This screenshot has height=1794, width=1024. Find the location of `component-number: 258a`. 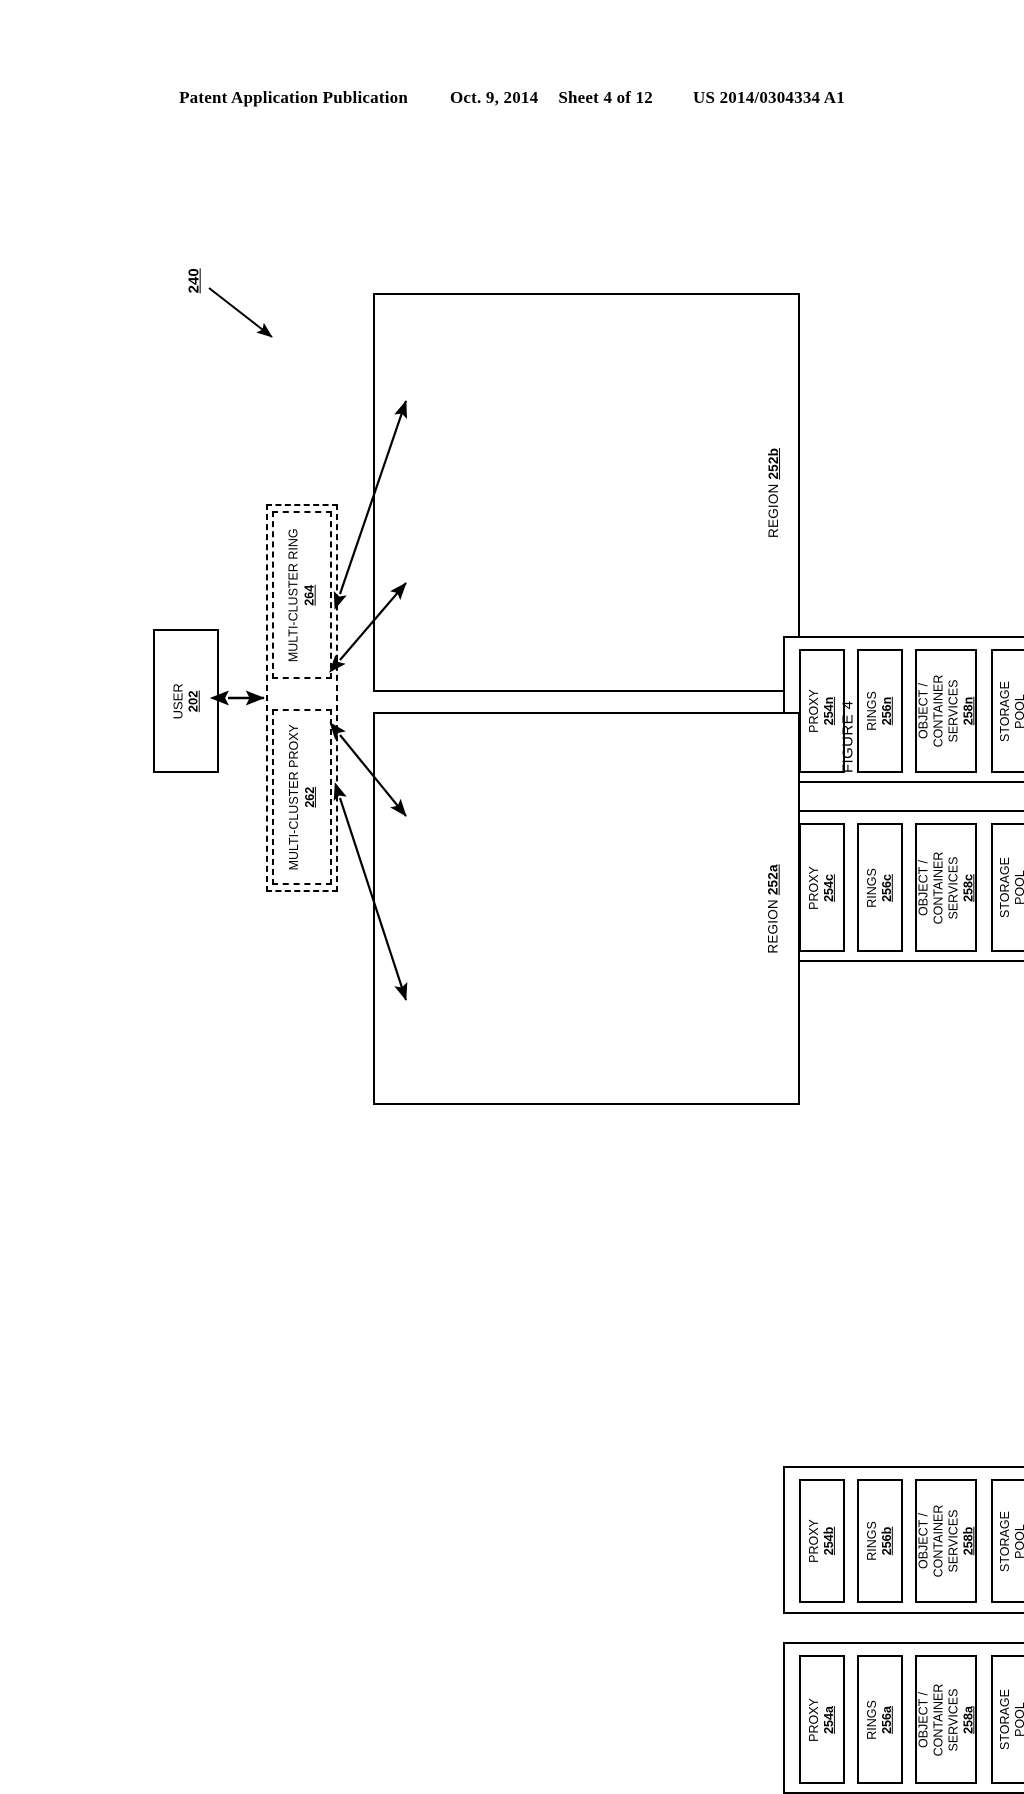

component-number: 258a is located at coordinates (968, 1719).